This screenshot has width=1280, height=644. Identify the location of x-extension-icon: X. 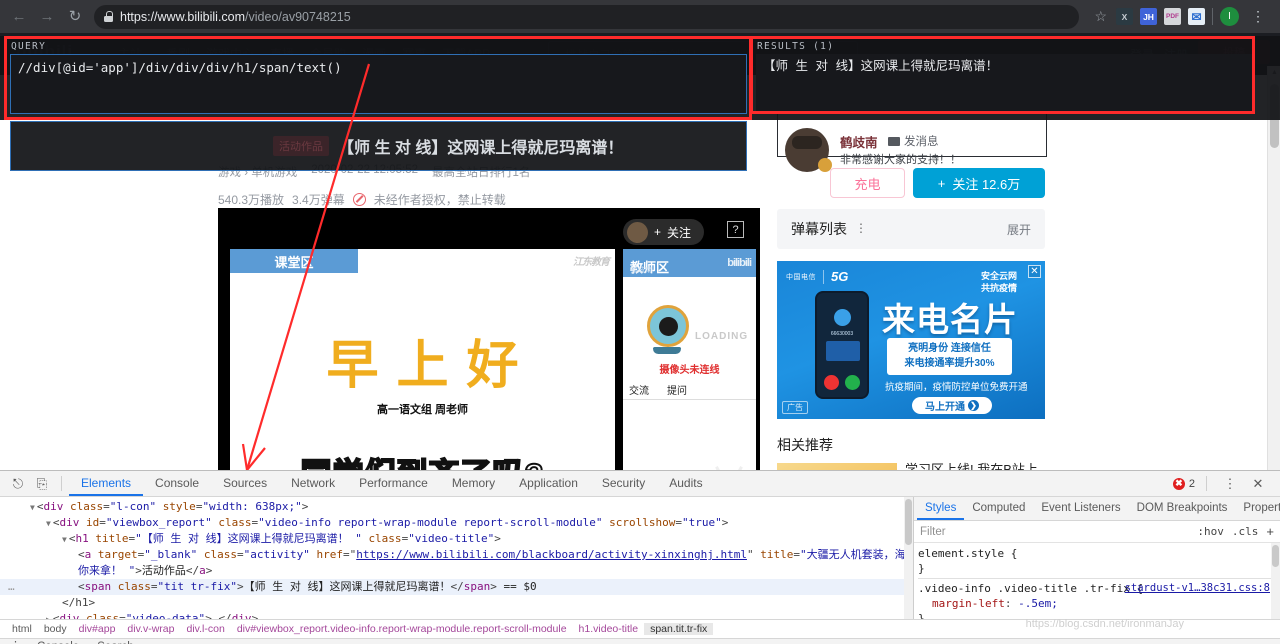
(1124, 16).